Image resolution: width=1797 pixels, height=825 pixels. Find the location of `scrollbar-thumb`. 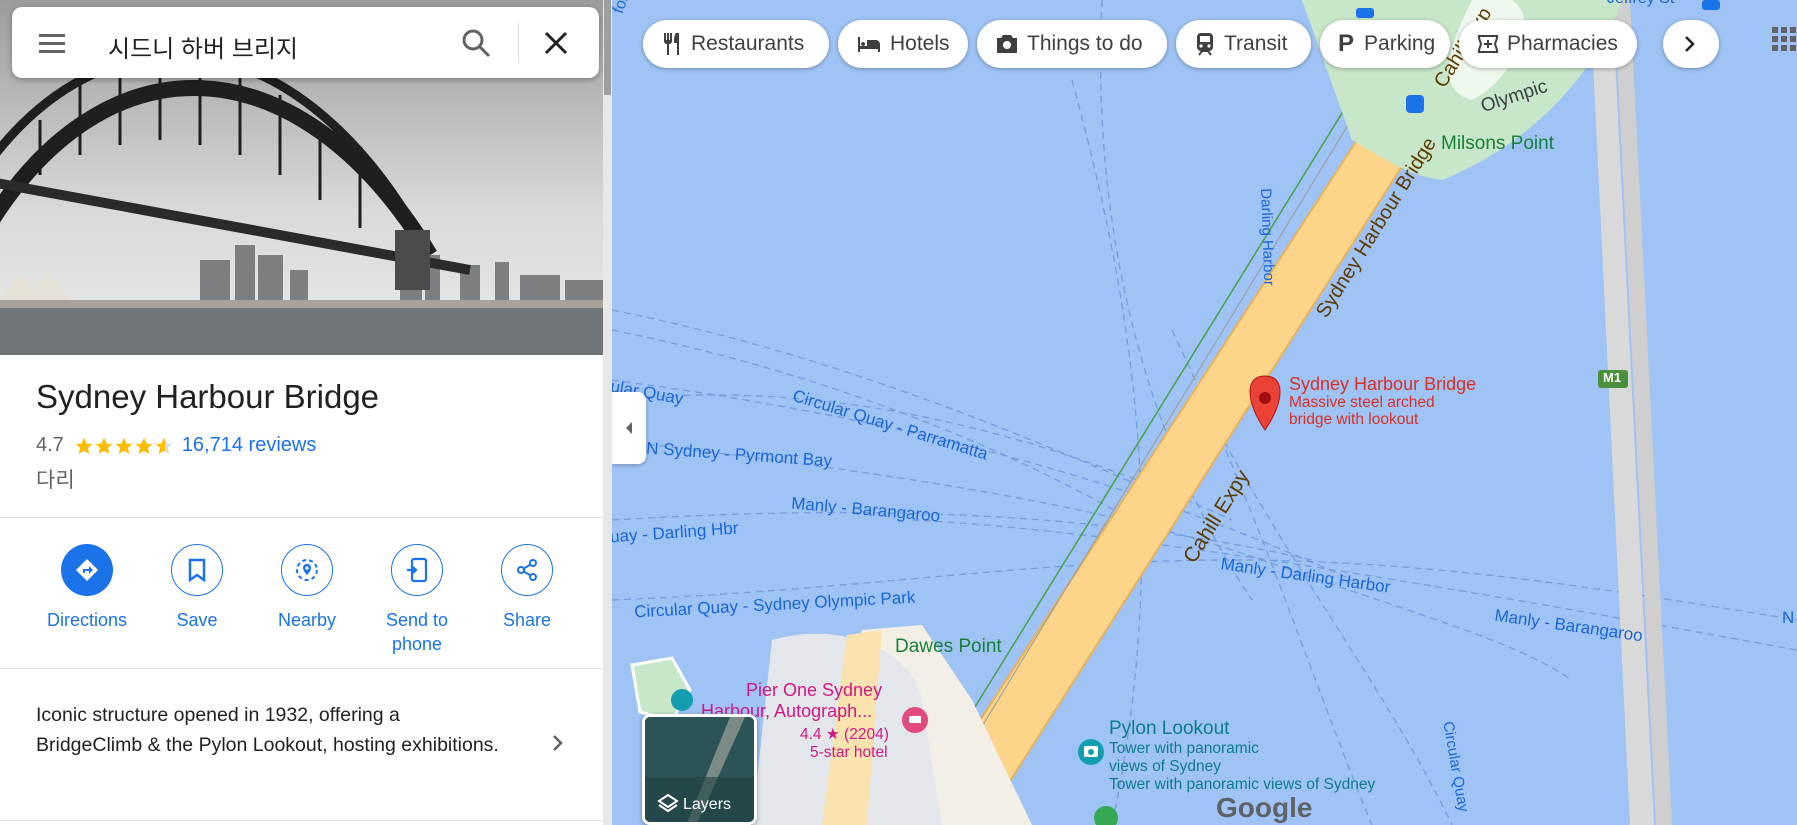

scrollbar-thumb is located at coordinates (607, 47).